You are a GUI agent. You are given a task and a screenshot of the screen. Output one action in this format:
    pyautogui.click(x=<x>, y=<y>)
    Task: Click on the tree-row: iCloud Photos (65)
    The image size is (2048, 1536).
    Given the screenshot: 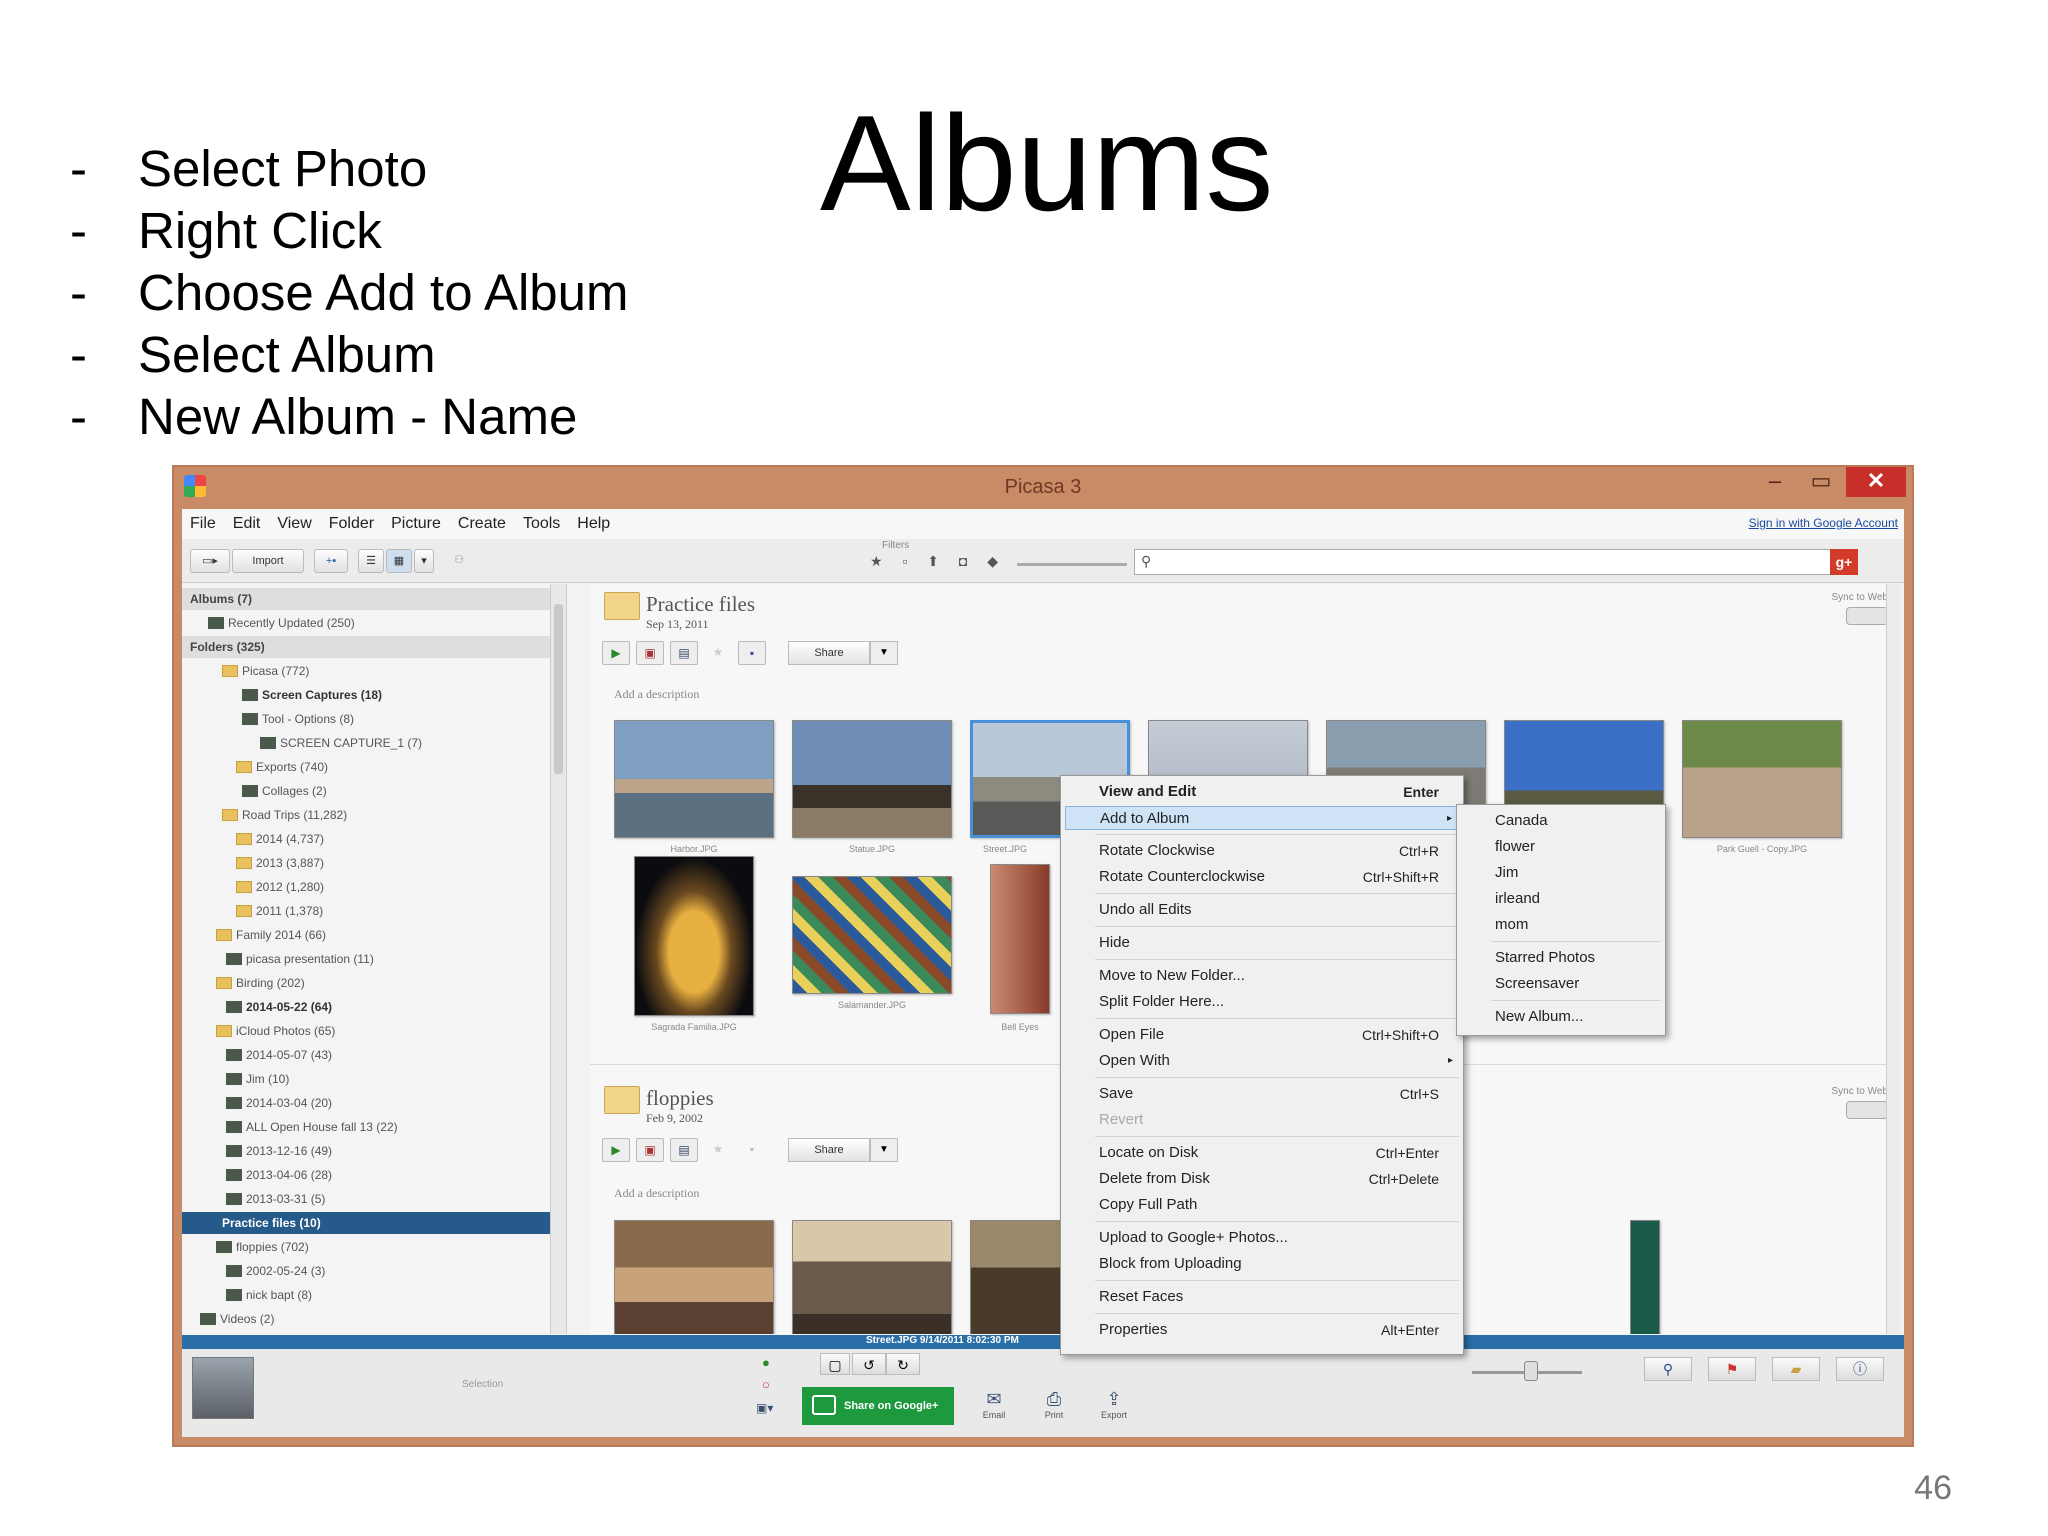 What is the action you would take?
    pyautogui.click(x=275, y=1031)
    